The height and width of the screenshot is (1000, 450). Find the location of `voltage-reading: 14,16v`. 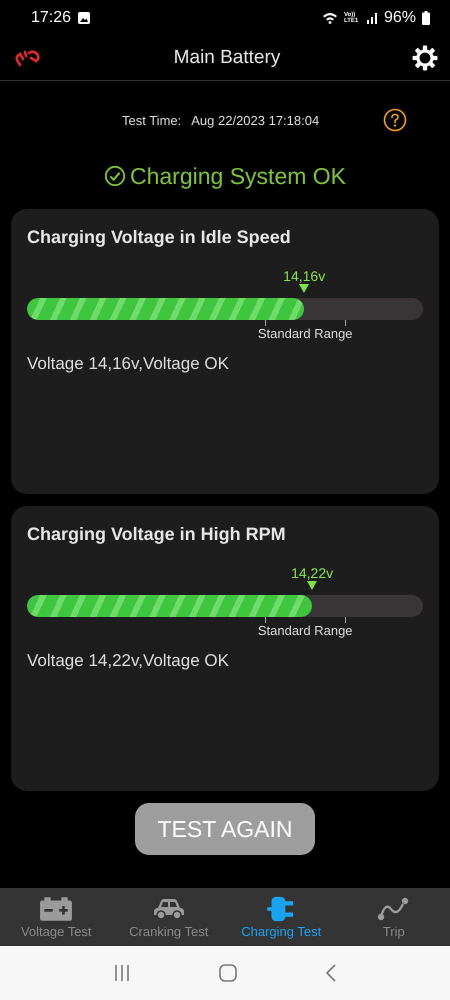

voltage-reading: 14,16v is located at coordinates (304, 276).